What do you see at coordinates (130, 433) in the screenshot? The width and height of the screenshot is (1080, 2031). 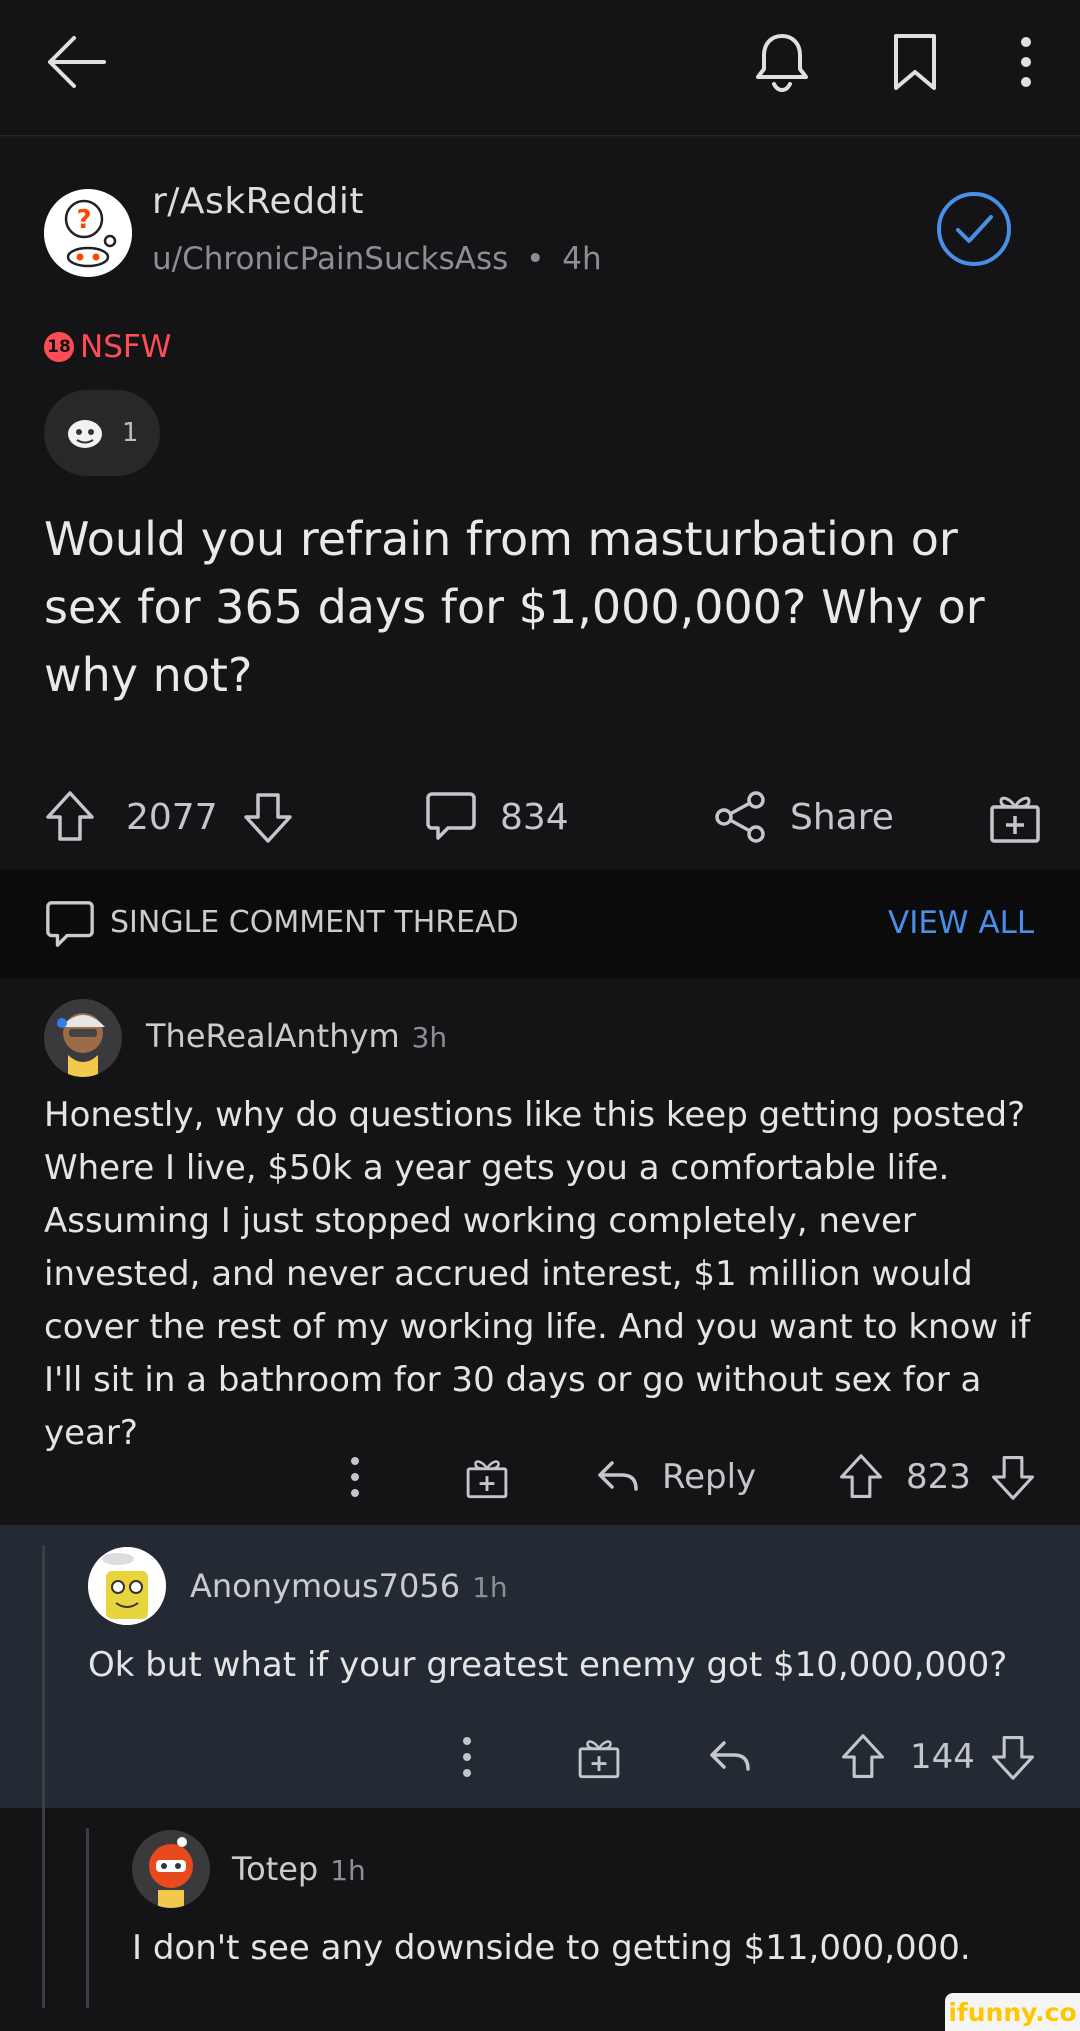 I see `award-count: 1` at bounding box center [130, 433].